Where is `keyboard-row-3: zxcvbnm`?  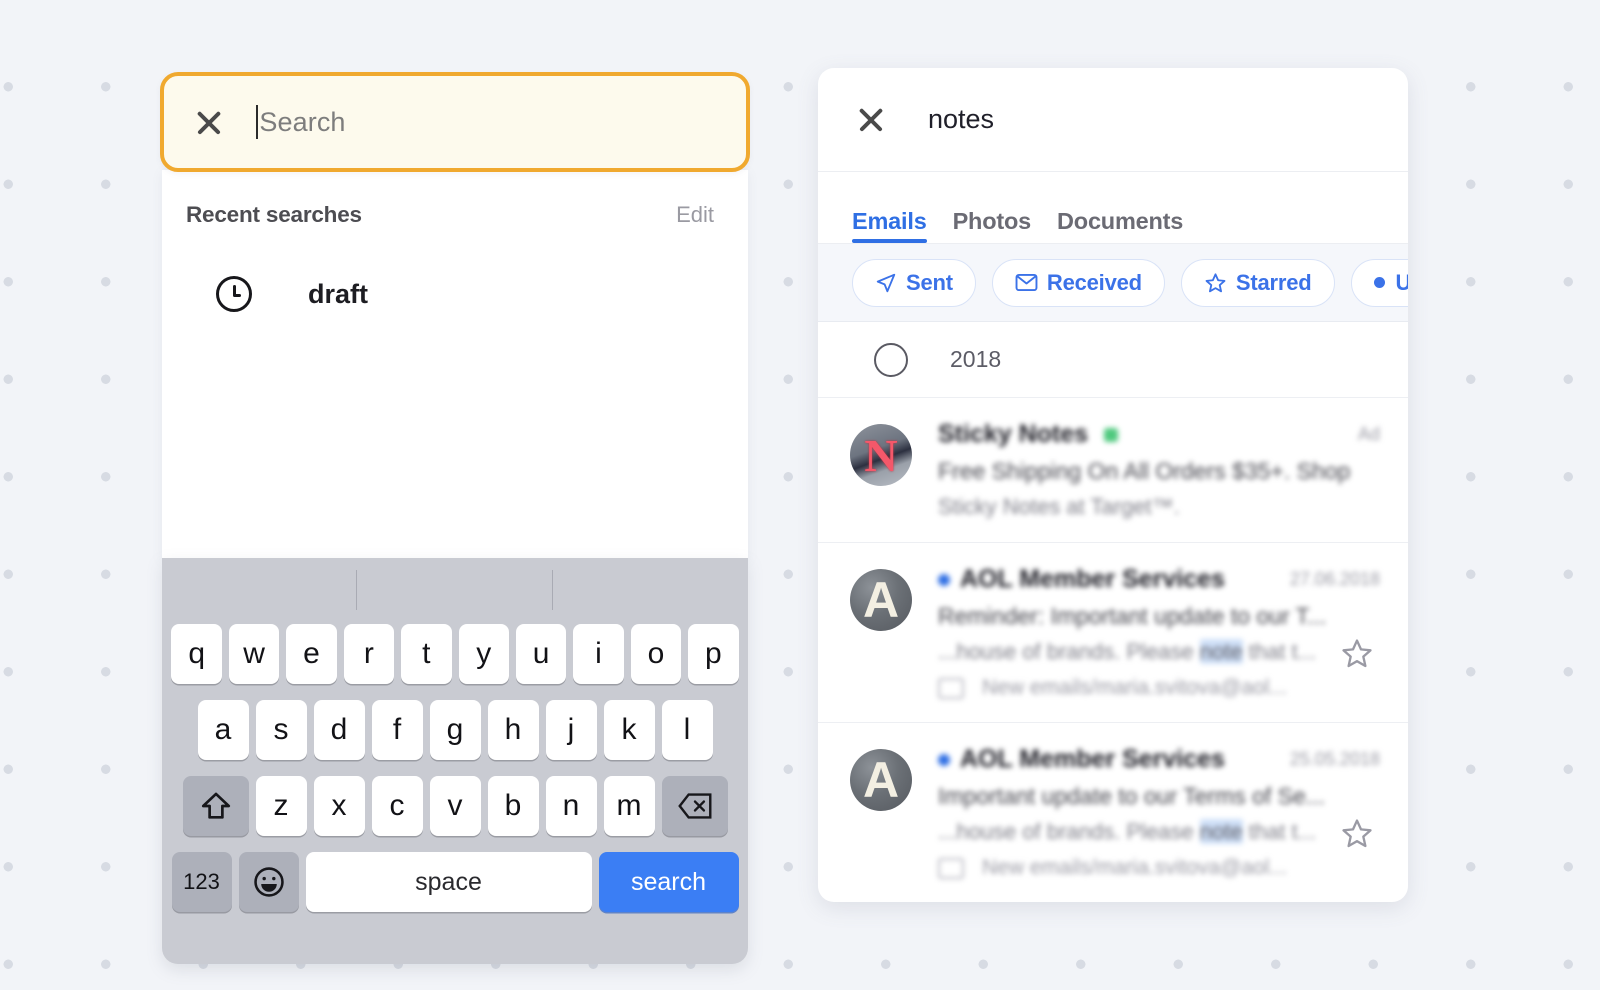
keyboard-row-3: zxcvbnm is located at coordinates (455, 806).